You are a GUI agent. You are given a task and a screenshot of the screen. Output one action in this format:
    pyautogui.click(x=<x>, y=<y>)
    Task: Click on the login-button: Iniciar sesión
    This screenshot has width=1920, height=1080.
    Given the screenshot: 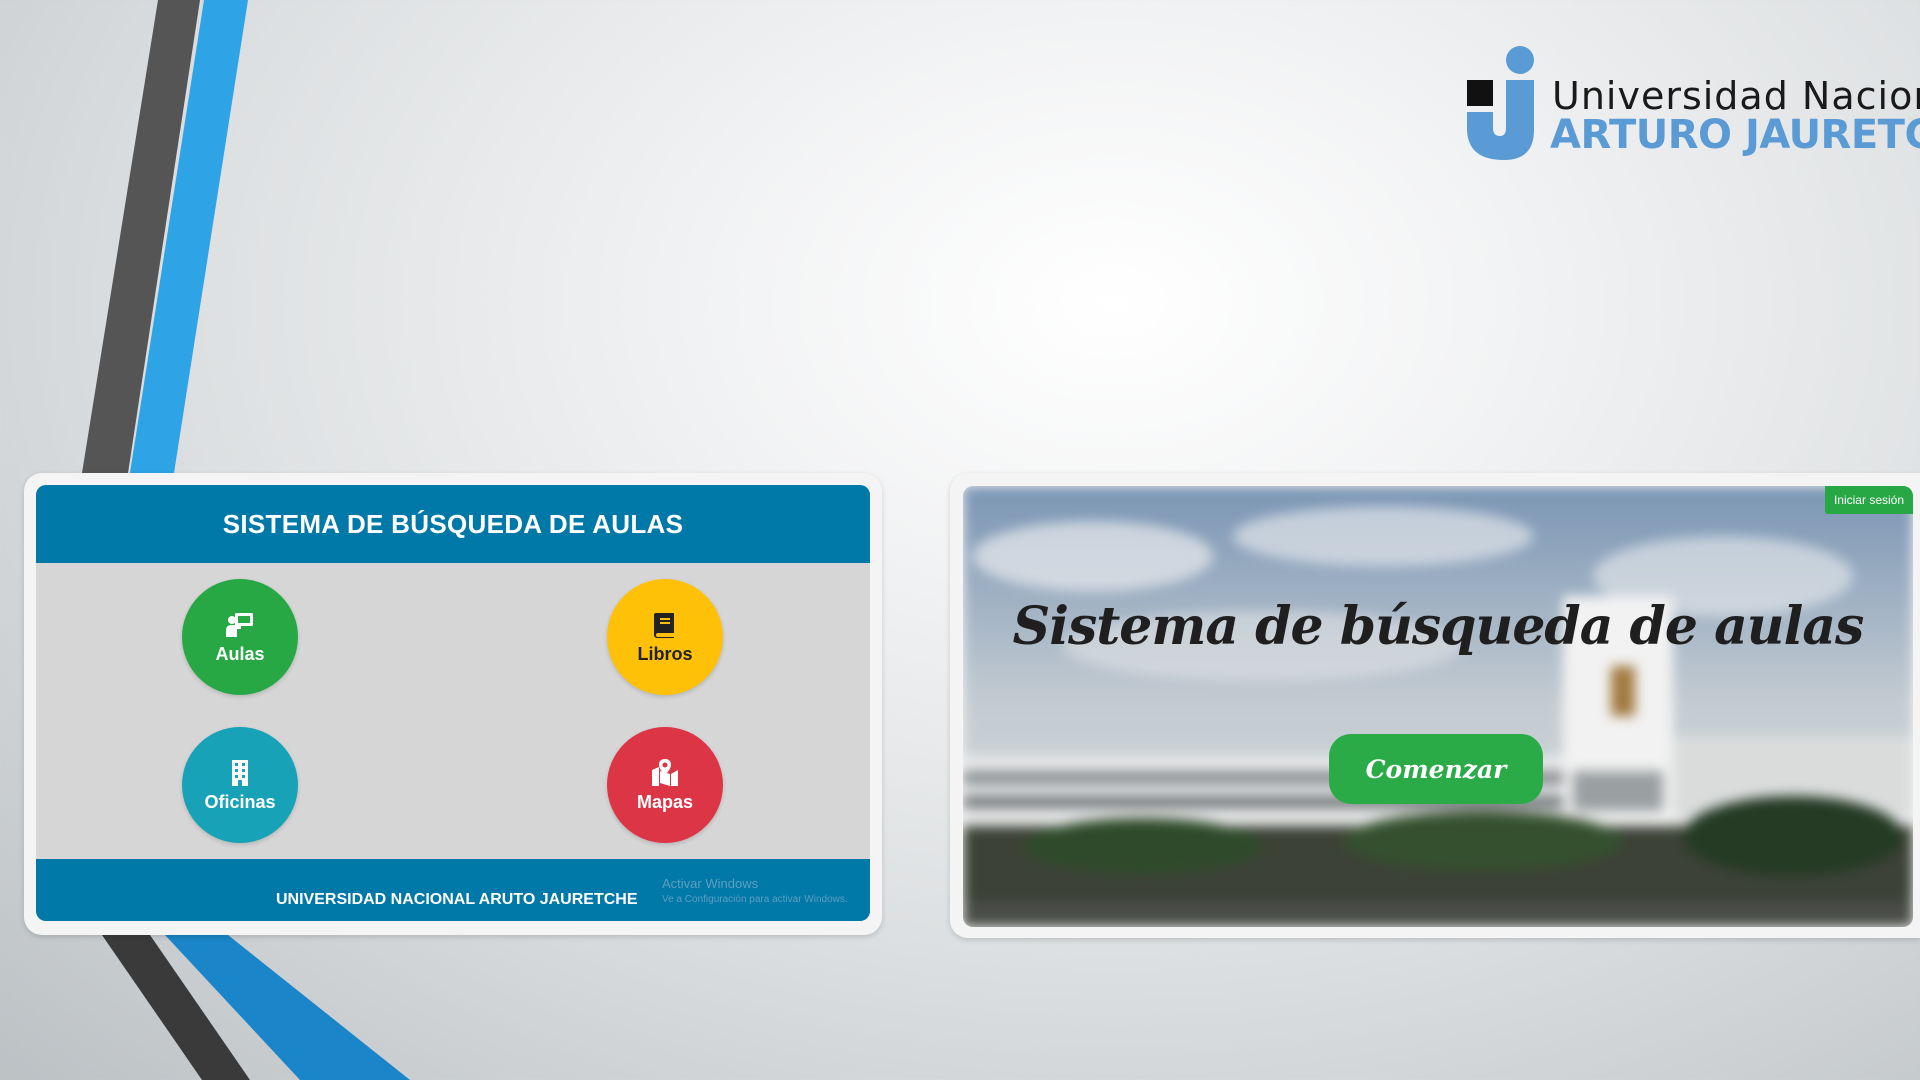 What is the action you would take?
    pyautogui.click(x=1868, y=500)
    